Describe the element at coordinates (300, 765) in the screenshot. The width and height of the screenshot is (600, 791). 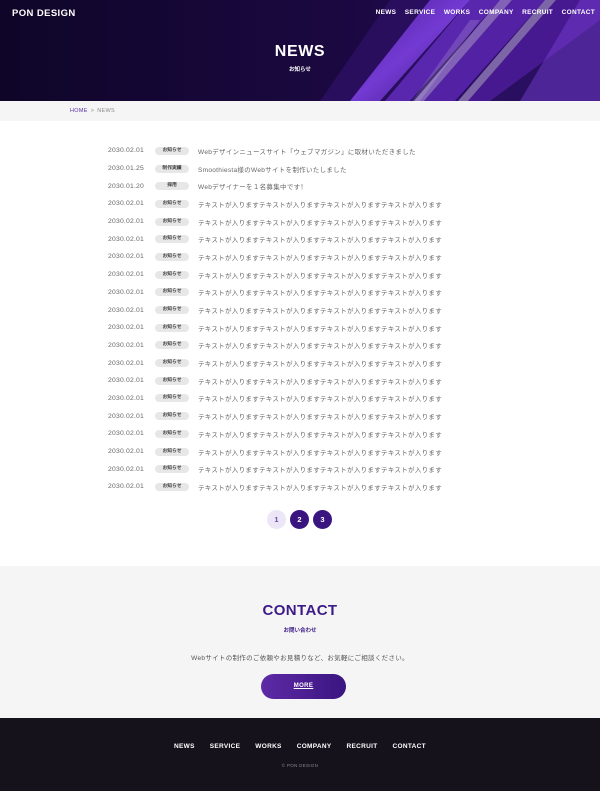
I see `copyright: © PON DESIGN` at that location.